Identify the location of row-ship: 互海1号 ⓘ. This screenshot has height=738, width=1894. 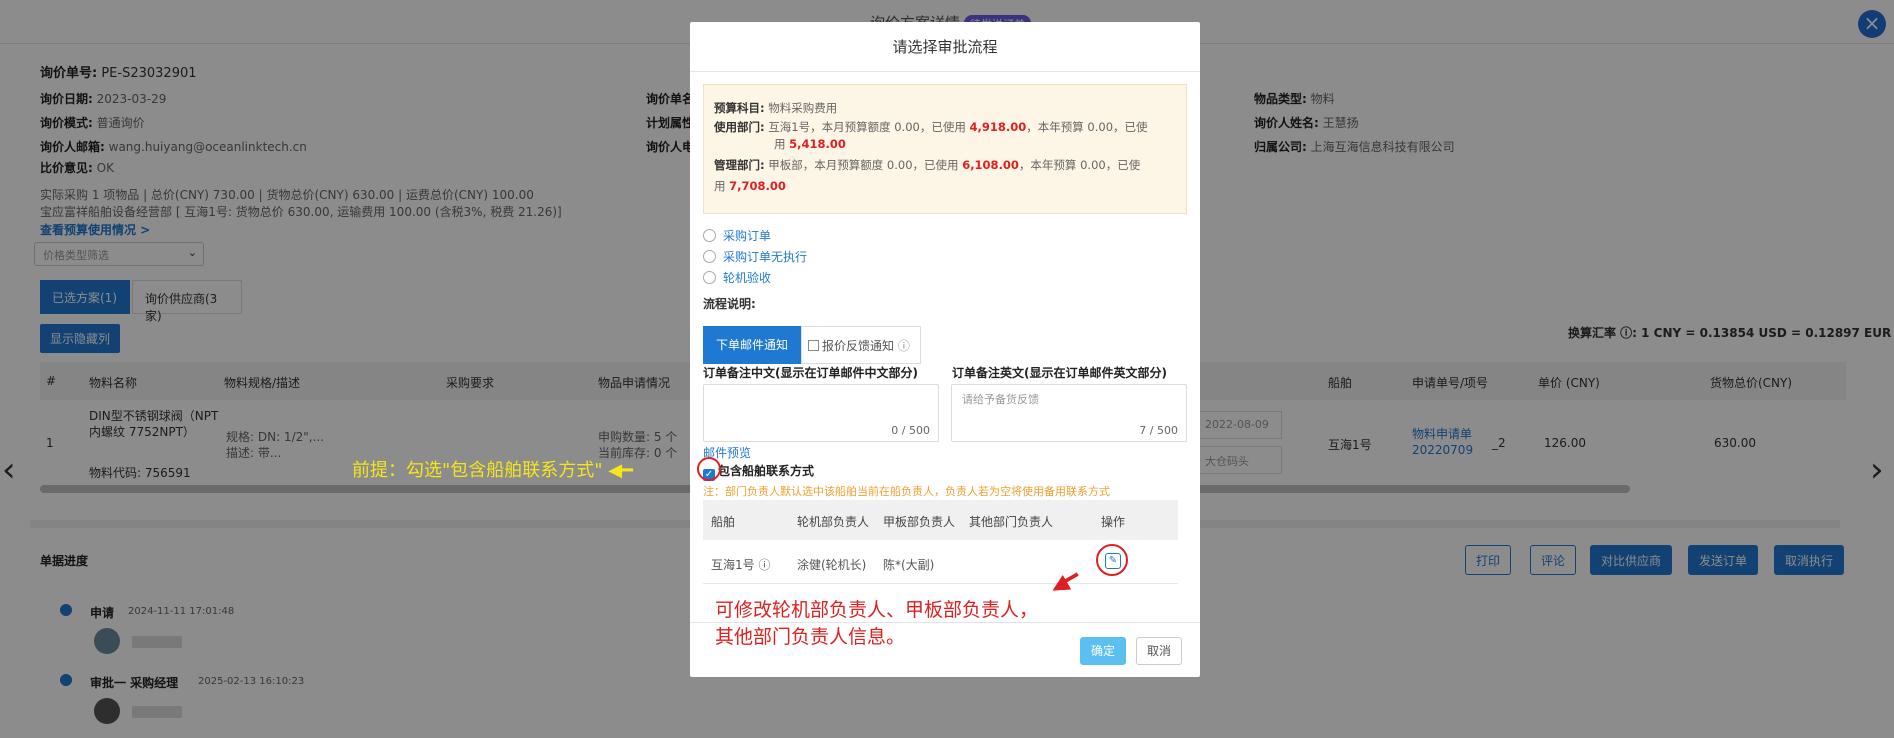
(741, 565).